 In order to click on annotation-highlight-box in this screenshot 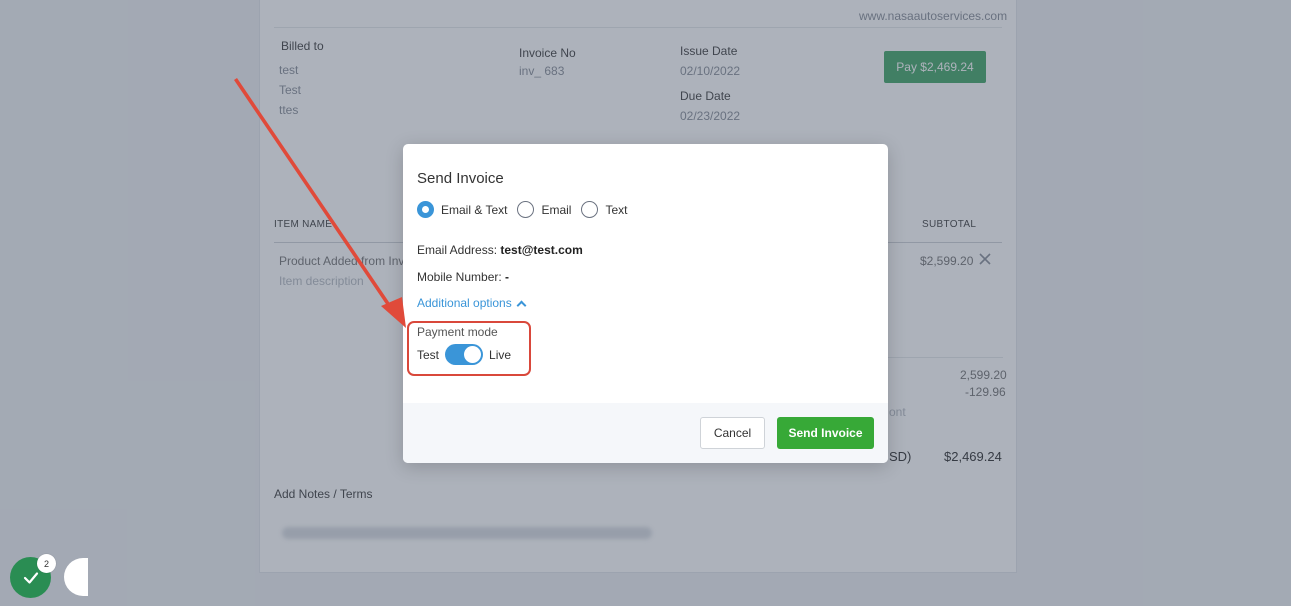, I will do `click(469, 348)`.